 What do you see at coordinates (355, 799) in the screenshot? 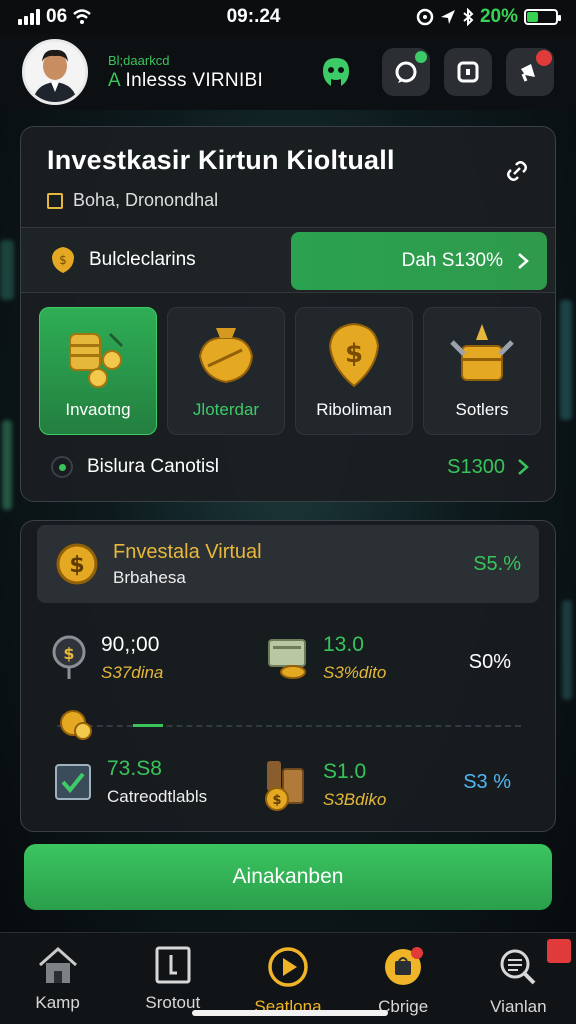
I see `stat-subtitle: S3Bdiko` at bounding box center [355, 799].